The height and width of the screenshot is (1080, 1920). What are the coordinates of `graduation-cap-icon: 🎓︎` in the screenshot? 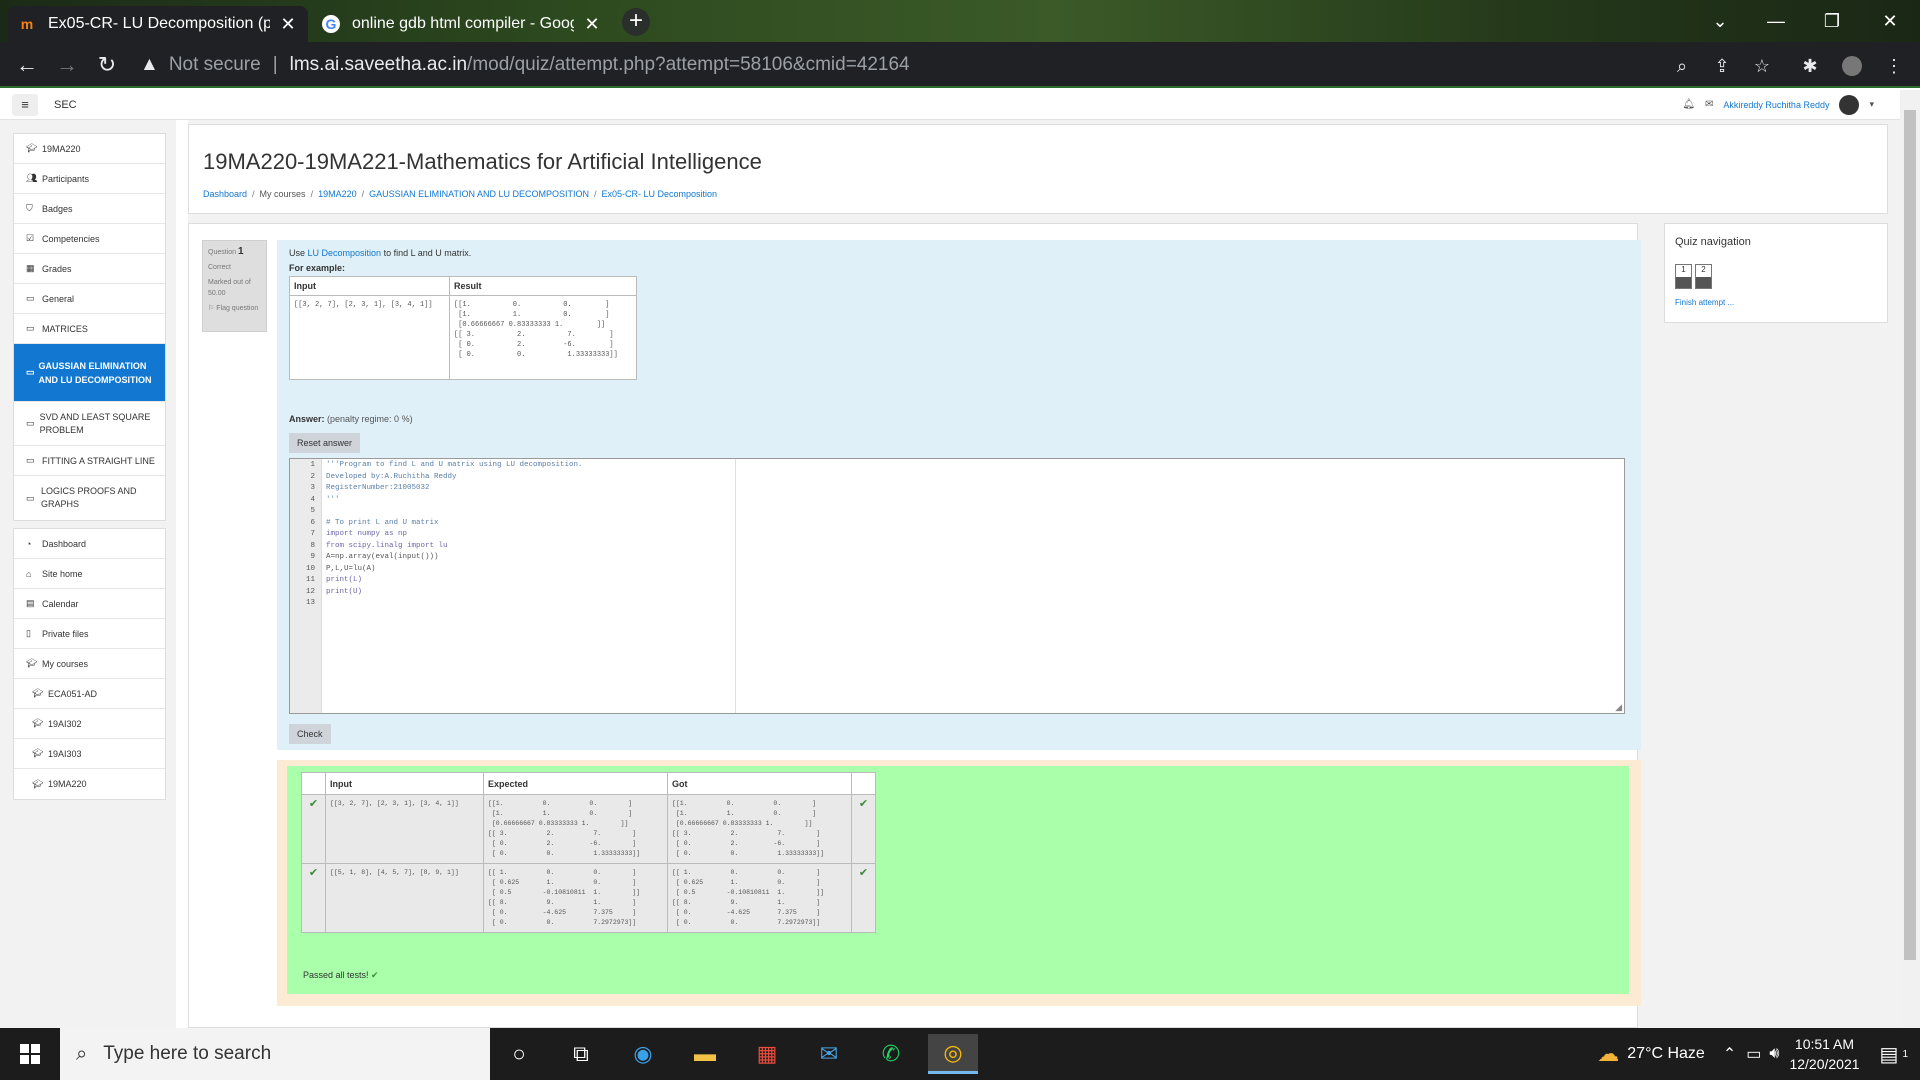 It's located at (32, 148).